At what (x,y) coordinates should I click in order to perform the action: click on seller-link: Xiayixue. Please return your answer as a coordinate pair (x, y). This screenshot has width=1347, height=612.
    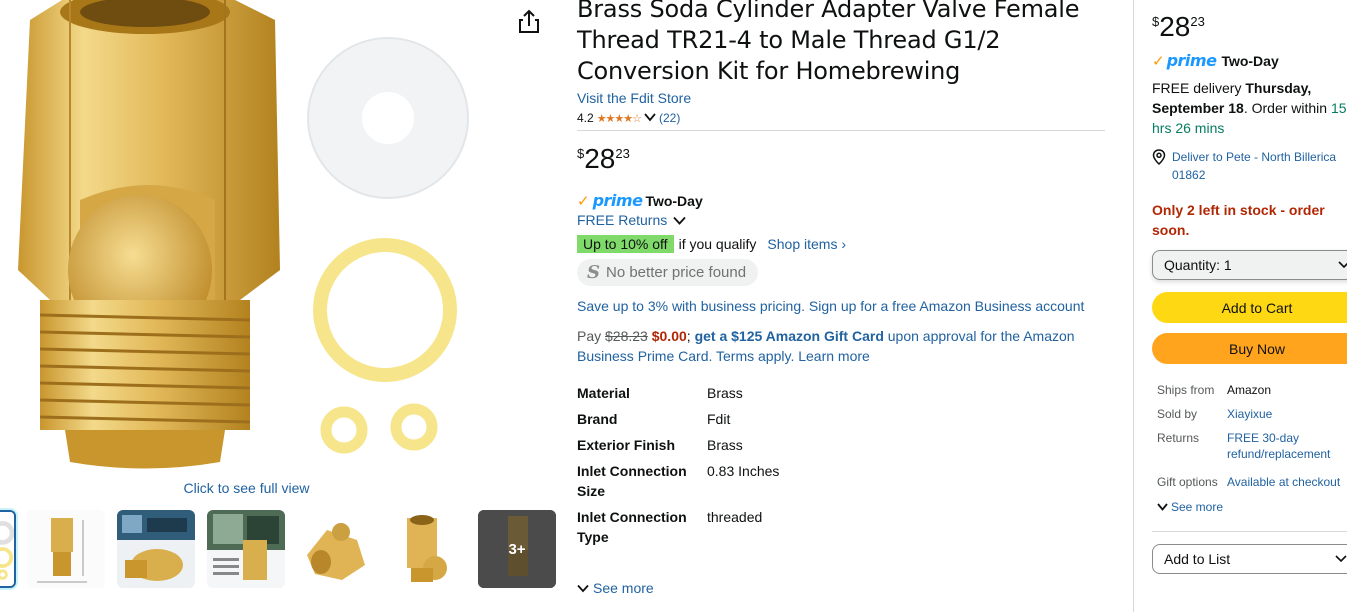
    Looking at the image, I should click on (1287, 414).